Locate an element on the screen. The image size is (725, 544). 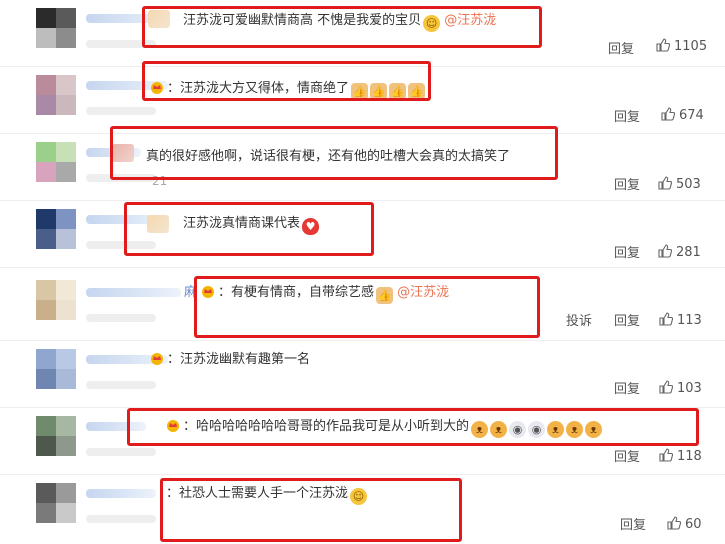
like-button: 60 is located at coordinates (684, 524).